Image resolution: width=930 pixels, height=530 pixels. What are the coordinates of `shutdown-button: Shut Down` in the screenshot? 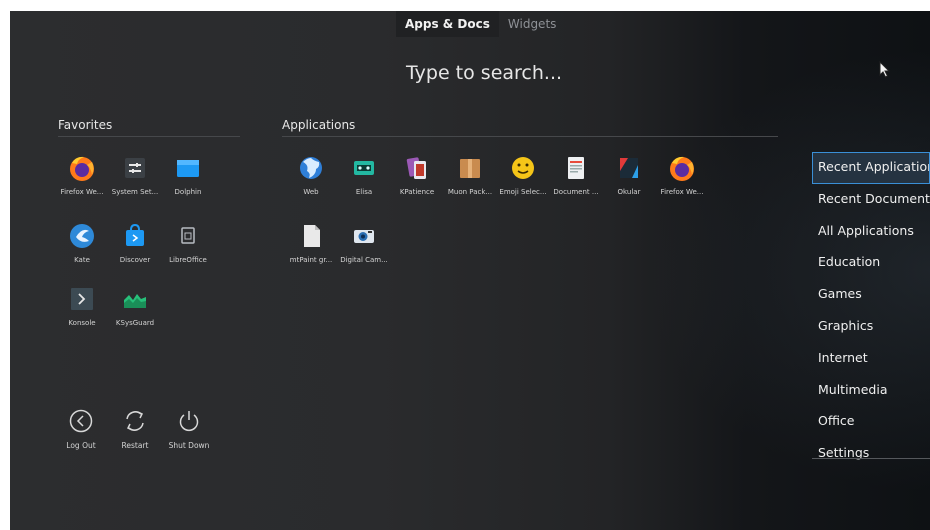 It's located at (189, 429).